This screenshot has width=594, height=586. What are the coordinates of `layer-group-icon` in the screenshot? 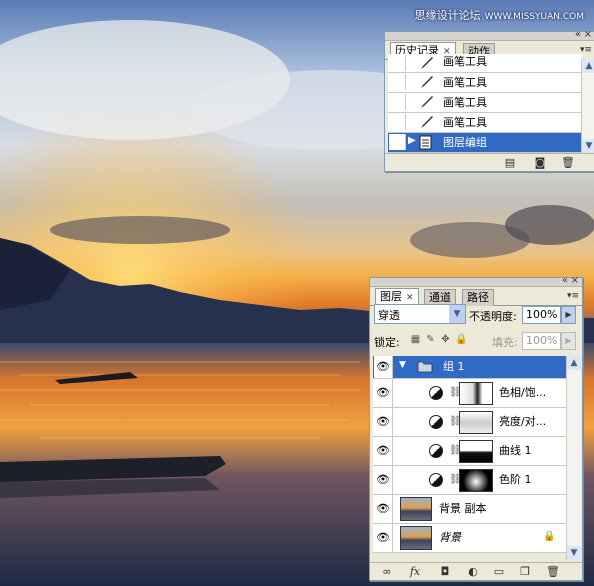 It's located at (425, 142).